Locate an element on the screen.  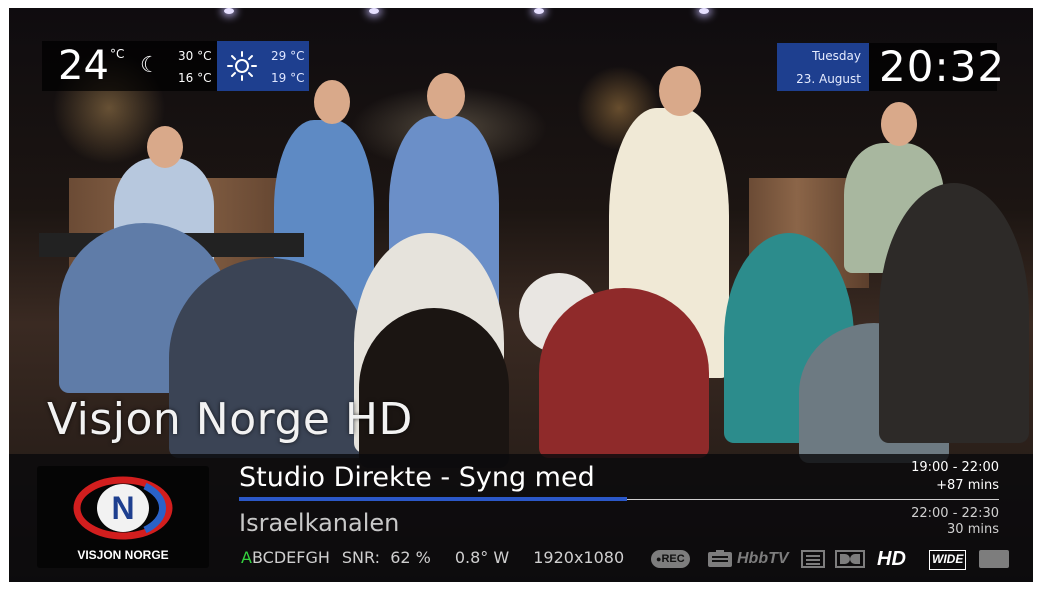
date-widget: Tuesday 23. August is located at coordinates (823, 67).